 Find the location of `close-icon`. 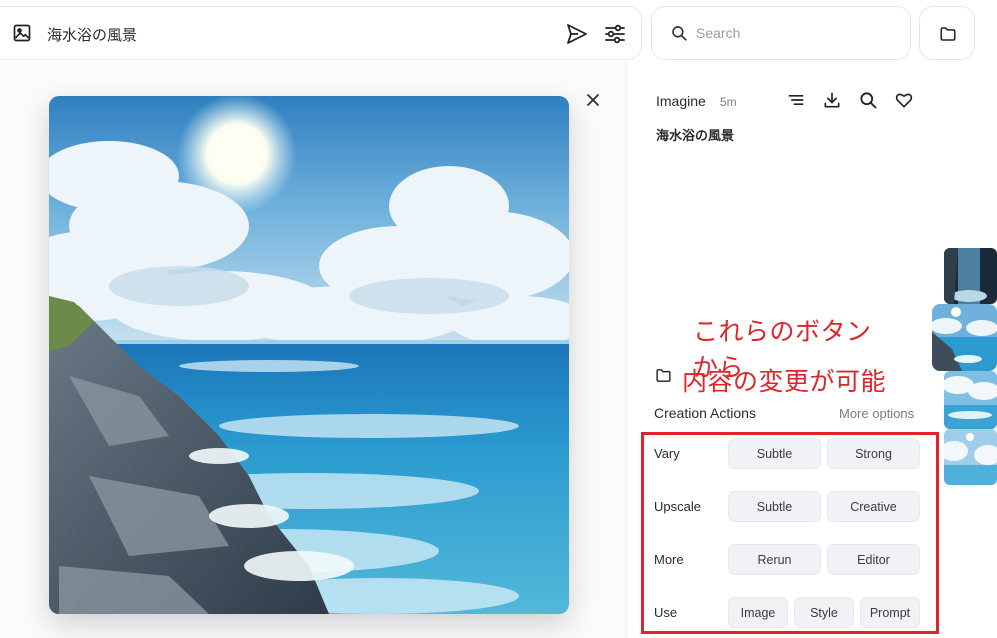

close-icon is located at coordinates (593, 100).